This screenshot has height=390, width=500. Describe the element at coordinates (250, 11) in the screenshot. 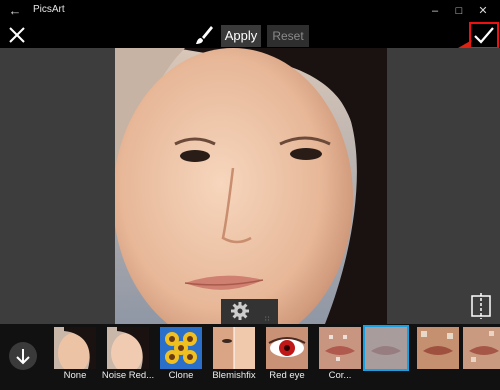

I see `title-bar: ← PicsArt – □ ✕` at that location.